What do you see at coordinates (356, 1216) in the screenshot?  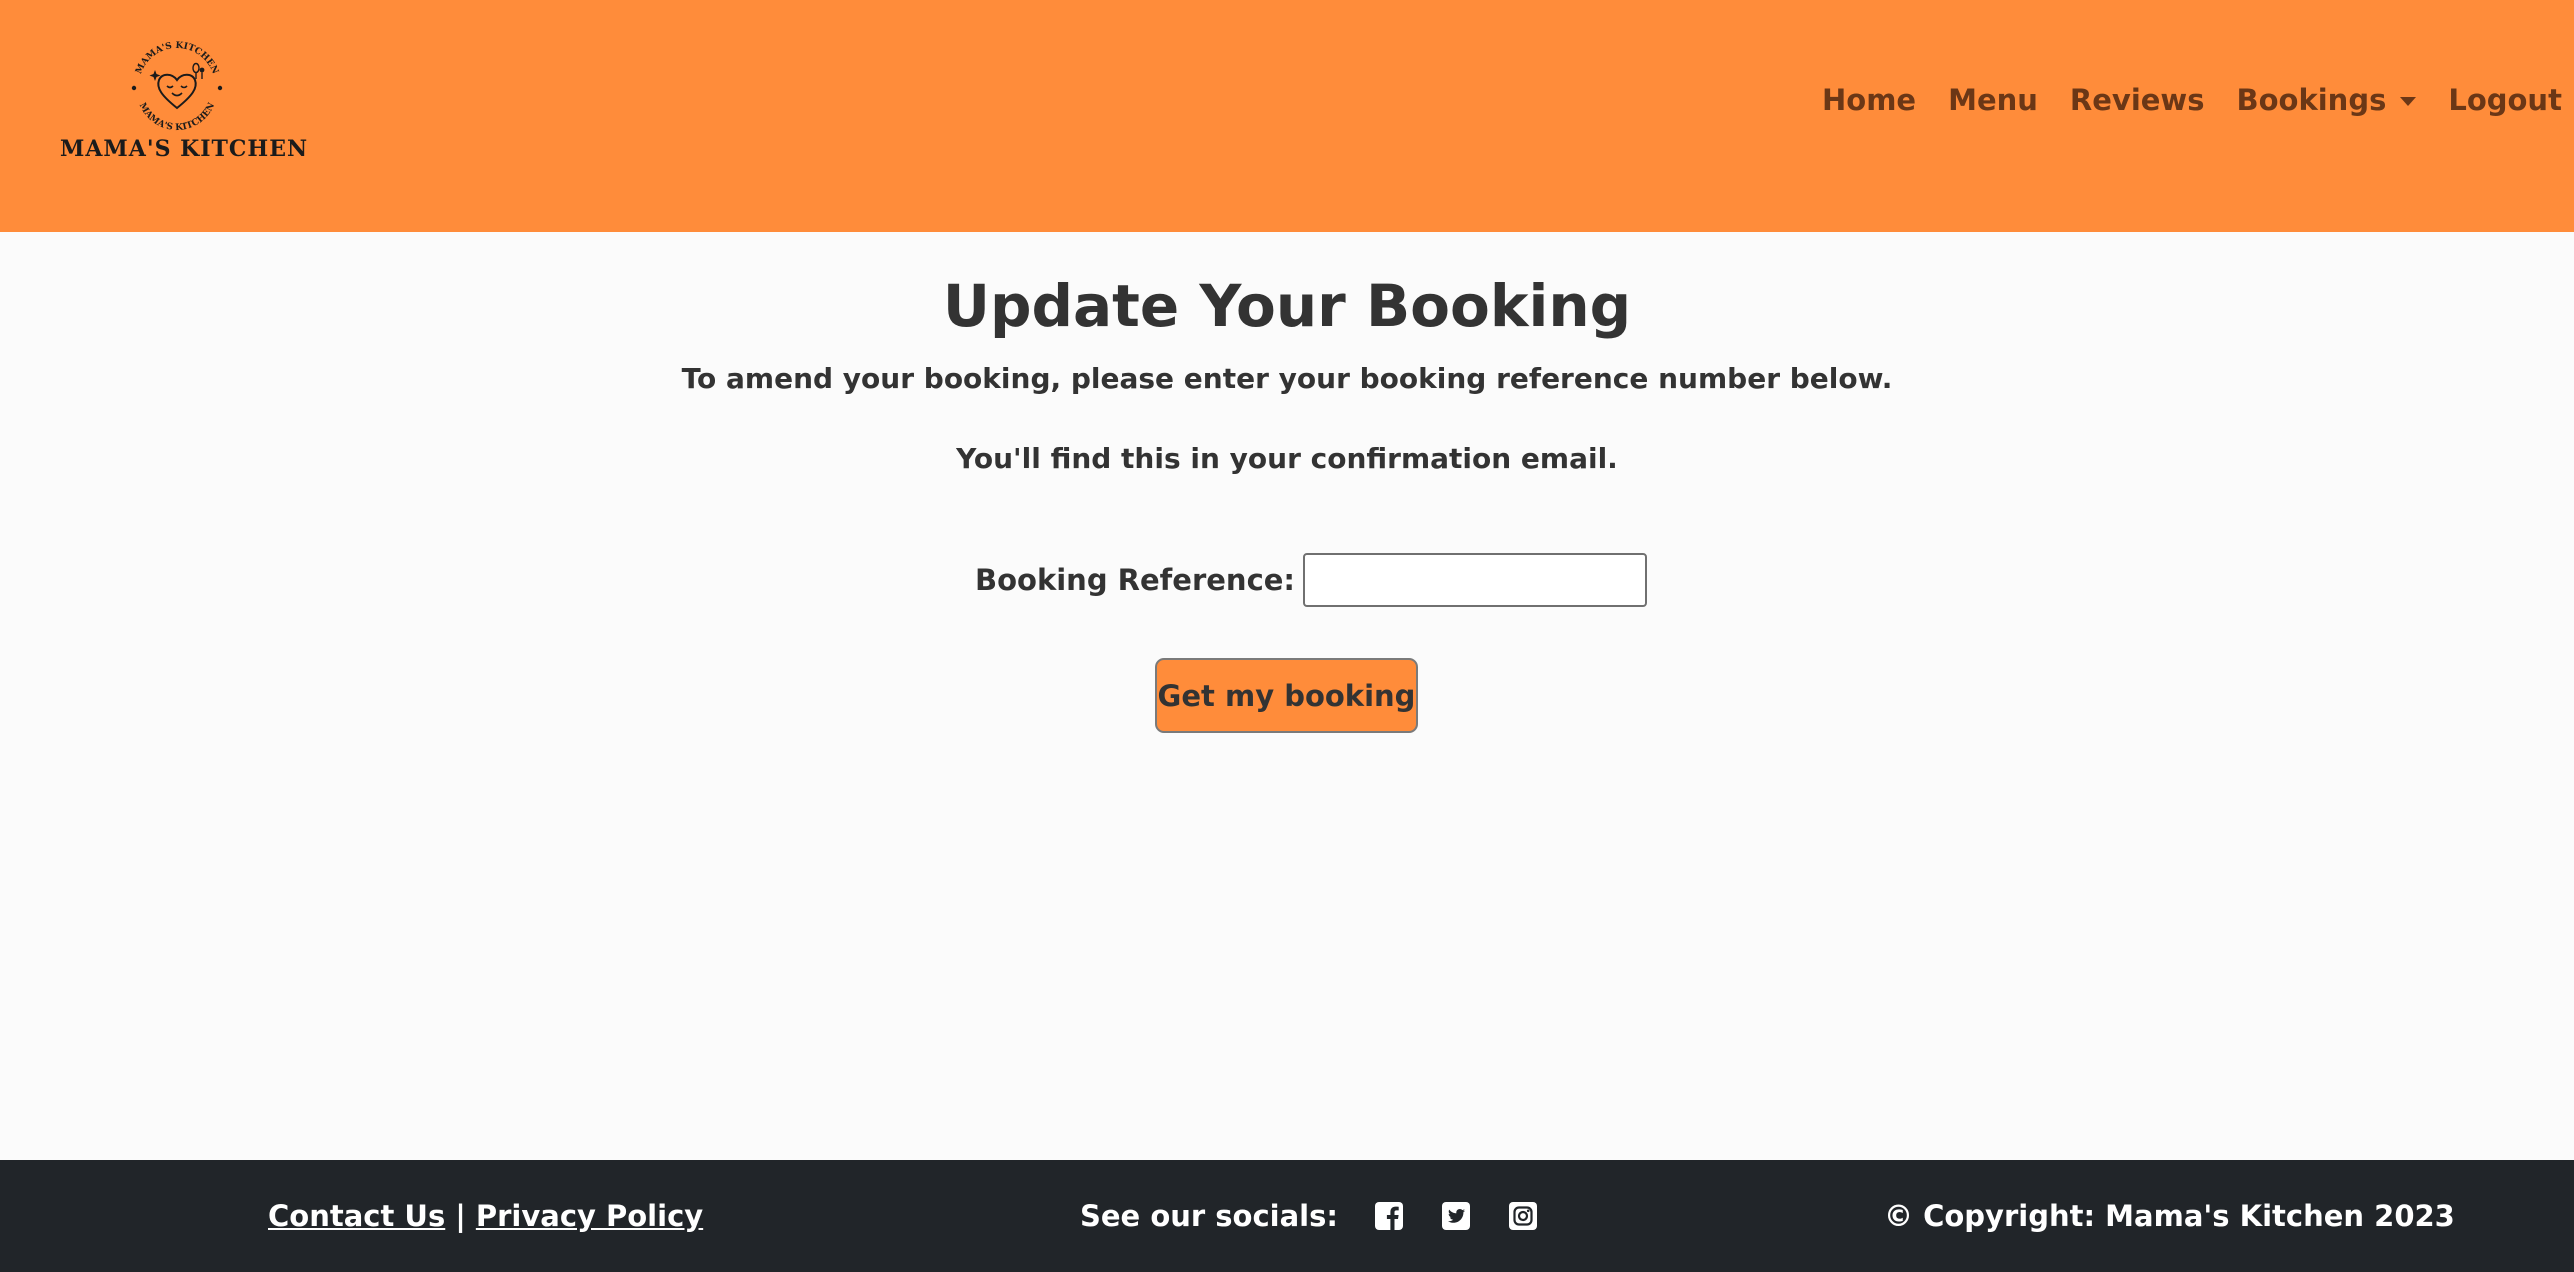 I see `contact-us-link: Contact Us` at bounding box center [356, 1216].